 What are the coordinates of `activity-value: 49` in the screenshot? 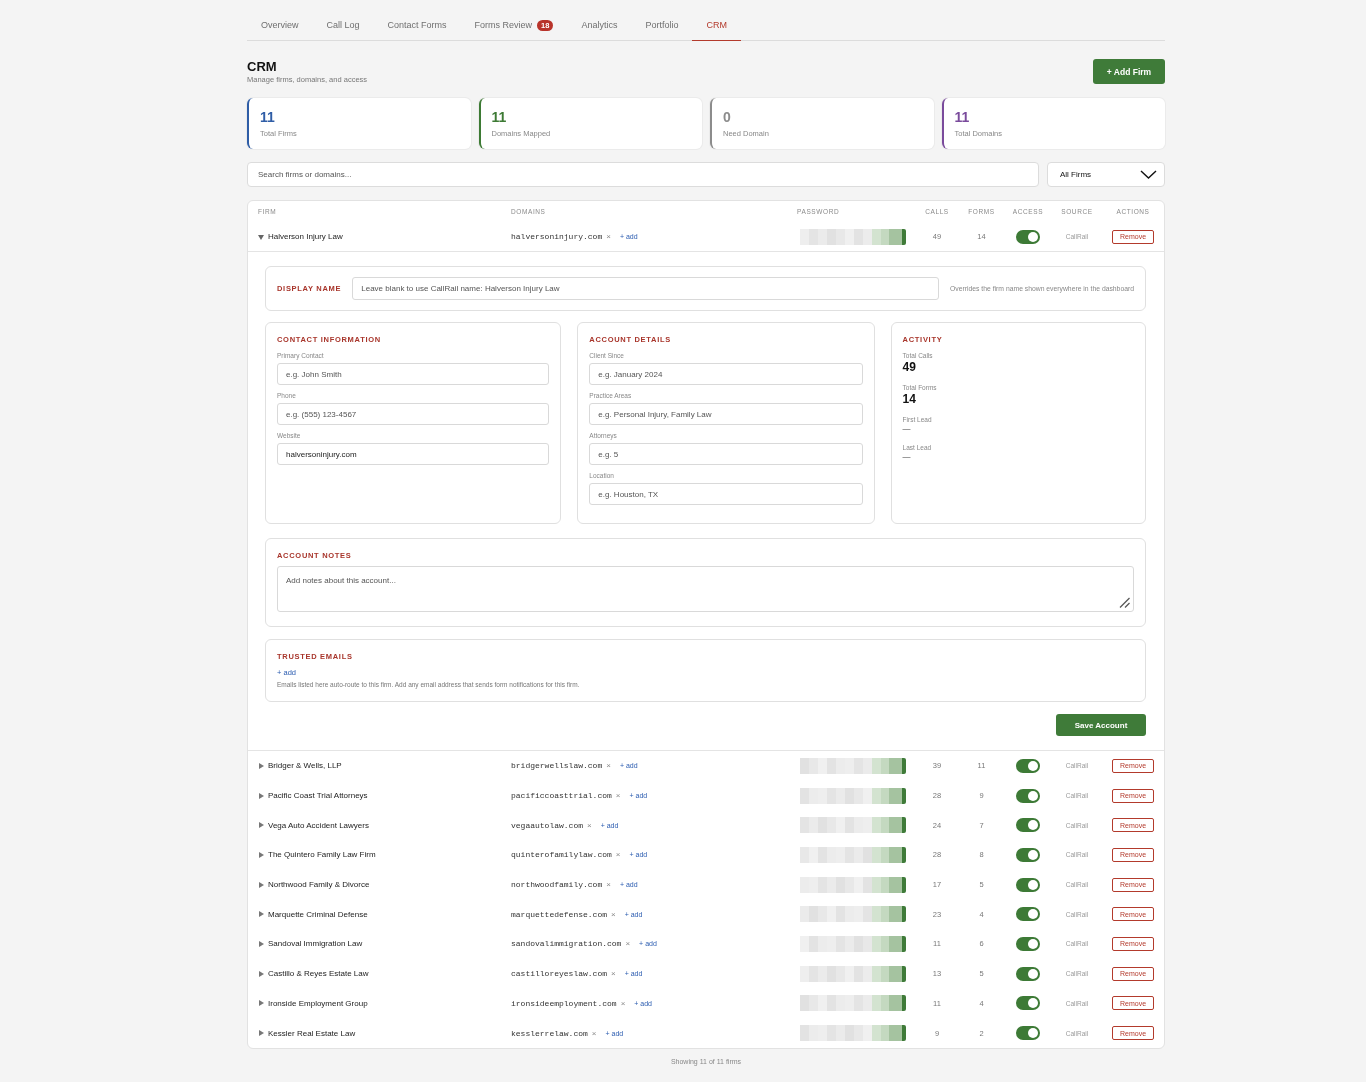 It's located at (909, 367).